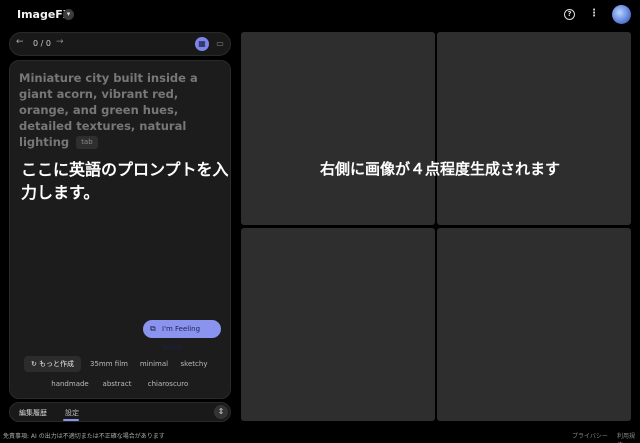 The width and height of the screenshot is (640, 443). I want to click on tab-key-hint: tab, so click(87, 142).